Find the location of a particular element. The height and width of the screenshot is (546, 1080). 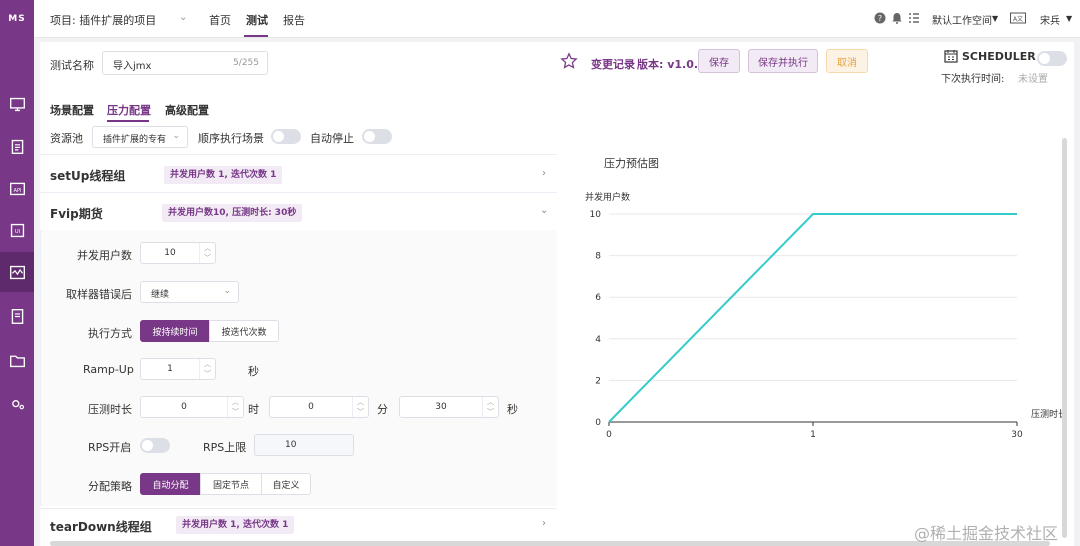

tab-pressure-config: 压力配置 is located at coordinates (129, 110).